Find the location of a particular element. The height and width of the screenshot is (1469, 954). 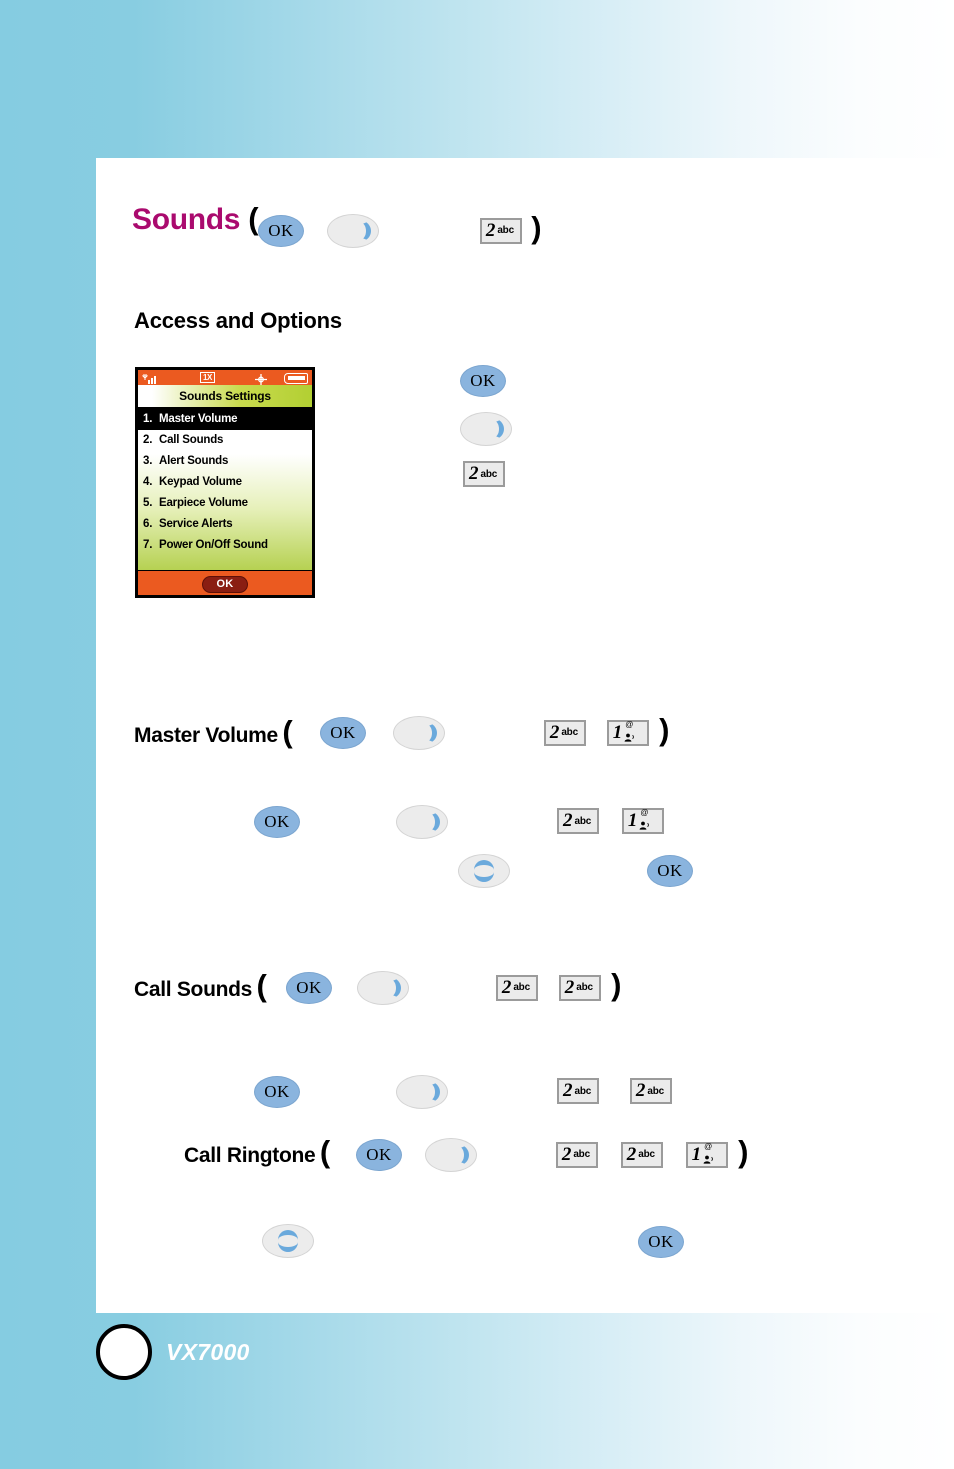

list-item-label: Alert Sounds is located at coordinates (194, 461).